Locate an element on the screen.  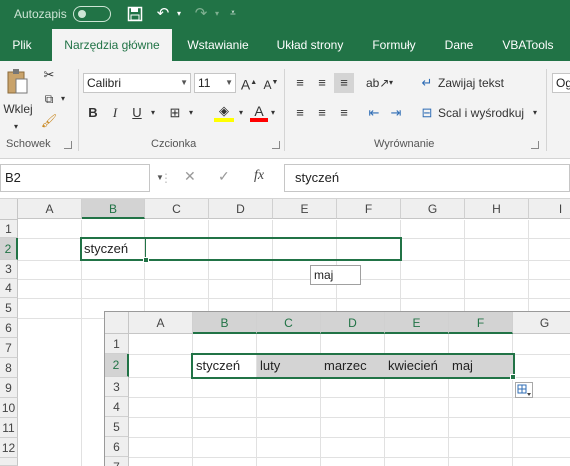
alignment-launcher-icon is located at coordinates (535, 145).